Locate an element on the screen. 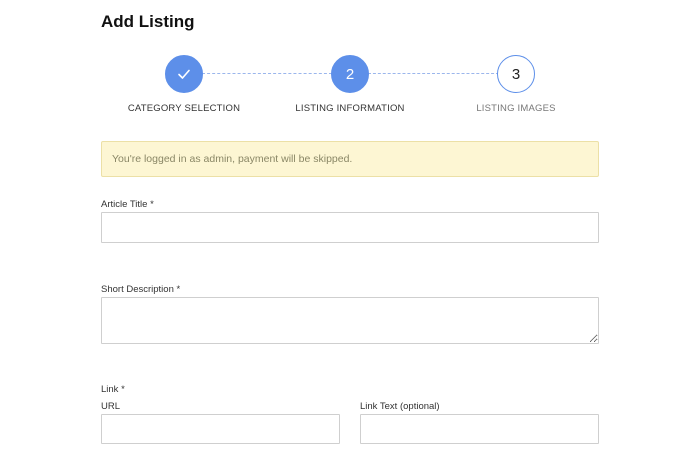  step-2-active-marker: 2 is located at coordinates (350, 74).